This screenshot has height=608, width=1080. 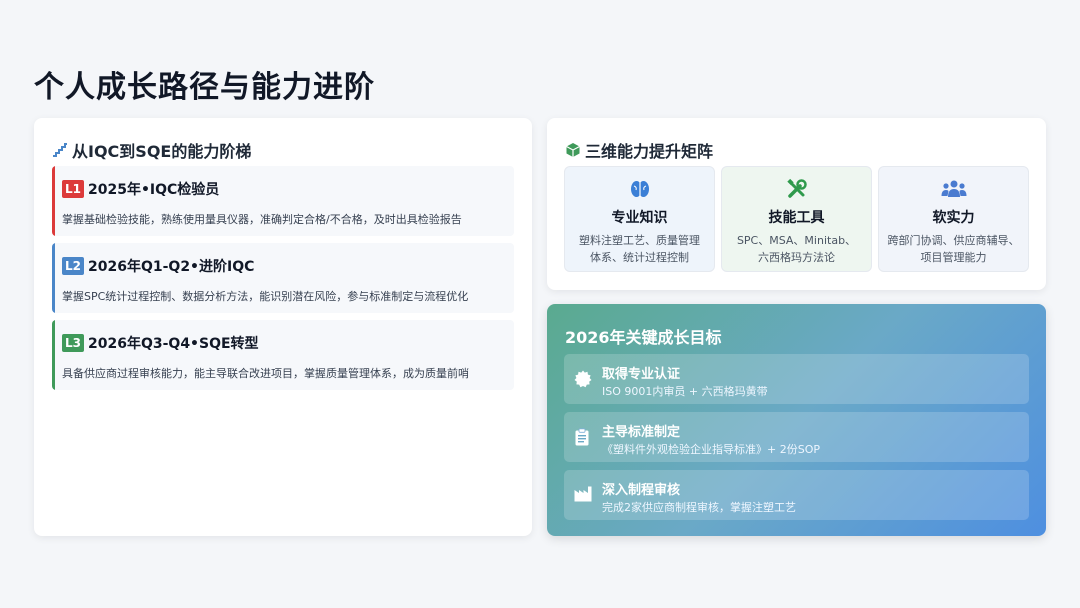 I want to click on goal-title: 主导标准制定, so click(x=641, y=432).